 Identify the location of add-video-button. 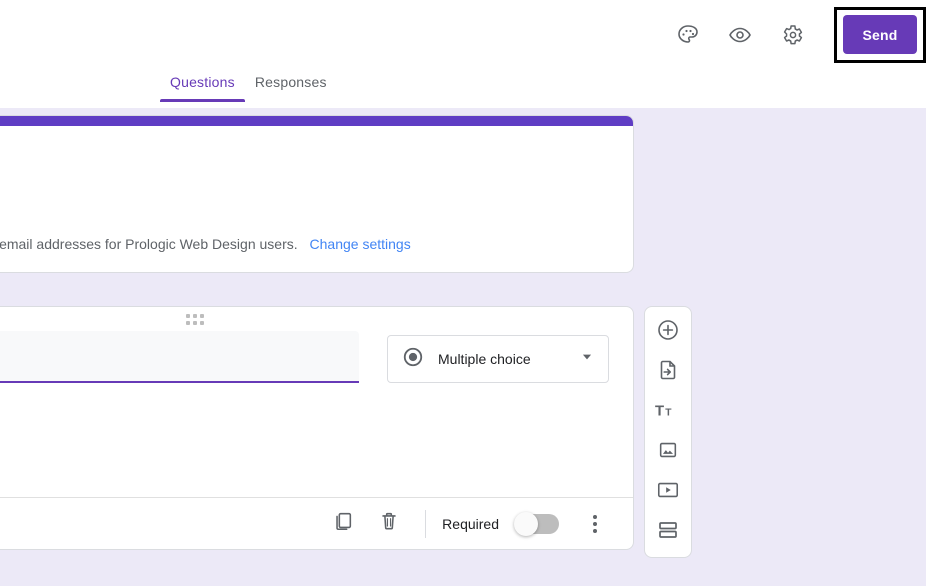
(668, 492).